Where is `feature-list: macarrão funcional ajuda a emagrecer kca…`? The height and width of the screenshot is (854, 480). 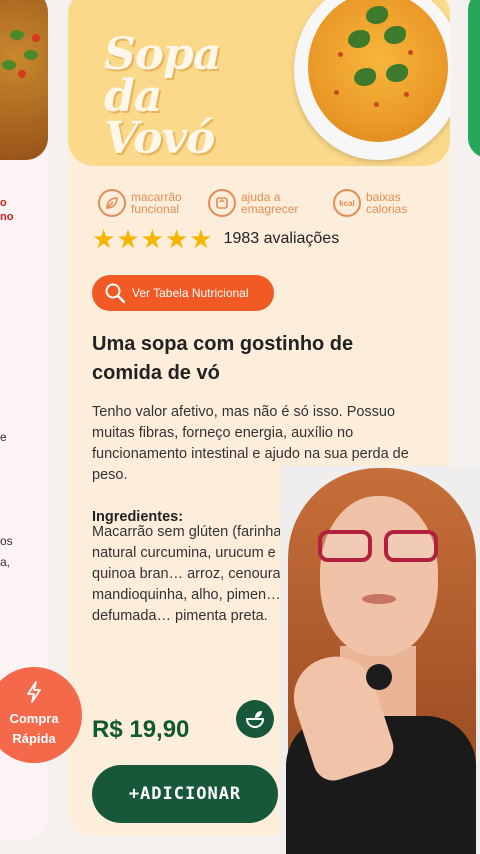 feature-list: macarrão funcional ajuda a emagrecer kca… is located at coordinates (258, 203).